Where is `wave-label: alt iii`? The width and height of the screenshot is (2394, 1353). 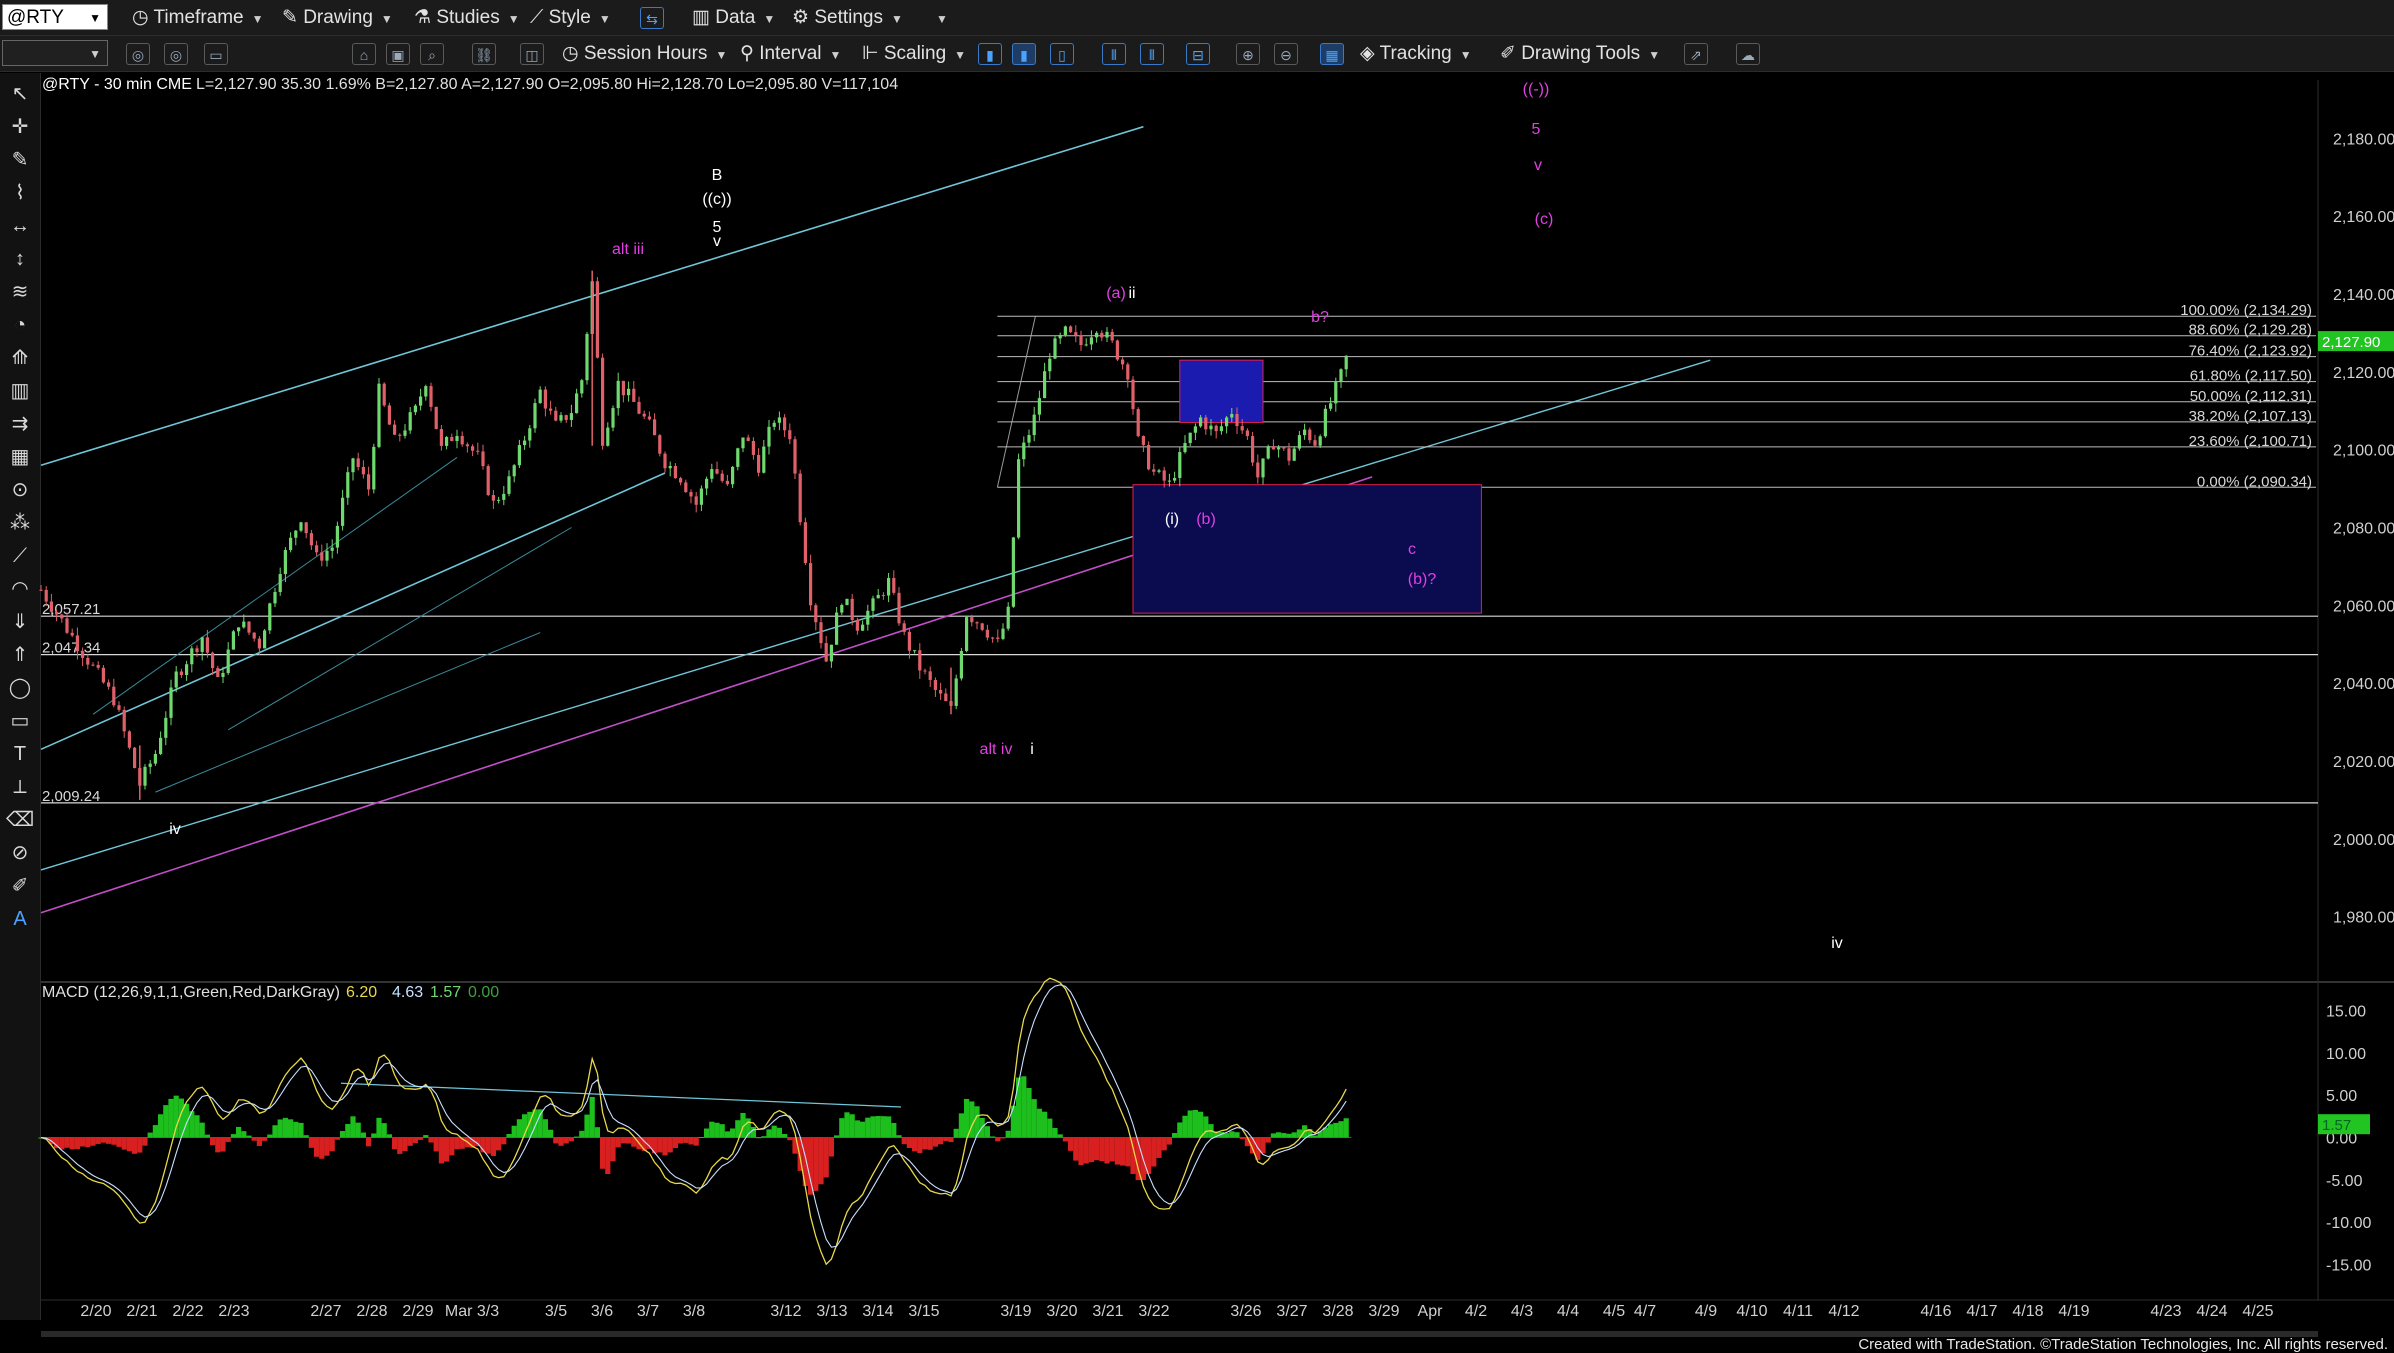 wave-label: alt iii is located at coordinates (628, 249).